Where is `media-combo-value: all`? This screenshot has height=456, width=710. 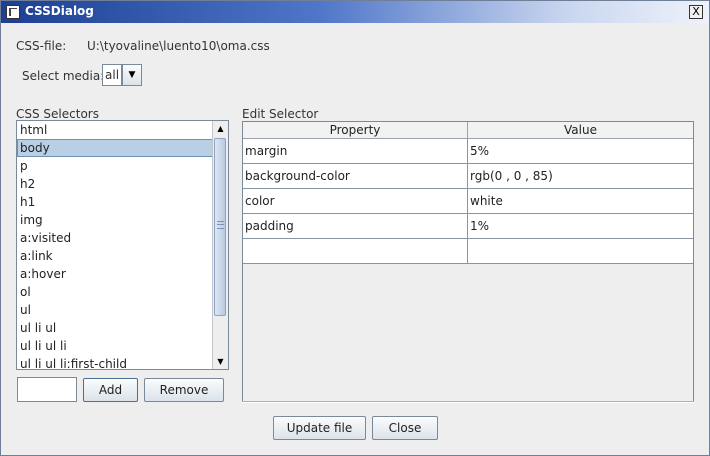 media-combo-value: all is located at coordinates (112, 75).